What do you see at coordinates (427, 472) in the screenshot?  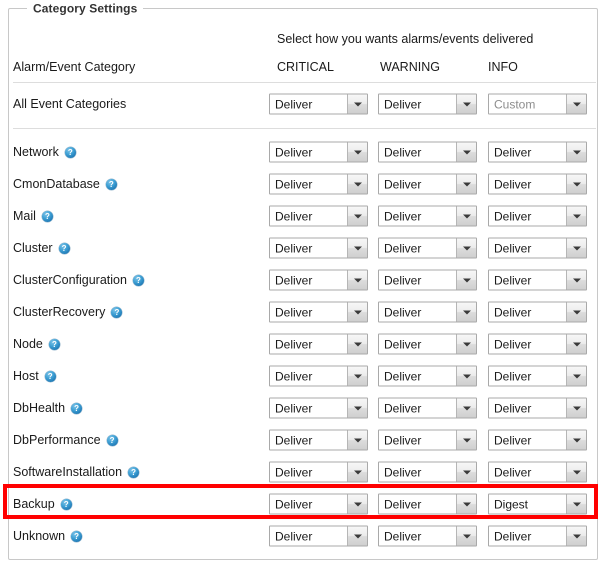 I see `select-warning-softwareinstallation: Deliver` at bounding box center [427, 472].